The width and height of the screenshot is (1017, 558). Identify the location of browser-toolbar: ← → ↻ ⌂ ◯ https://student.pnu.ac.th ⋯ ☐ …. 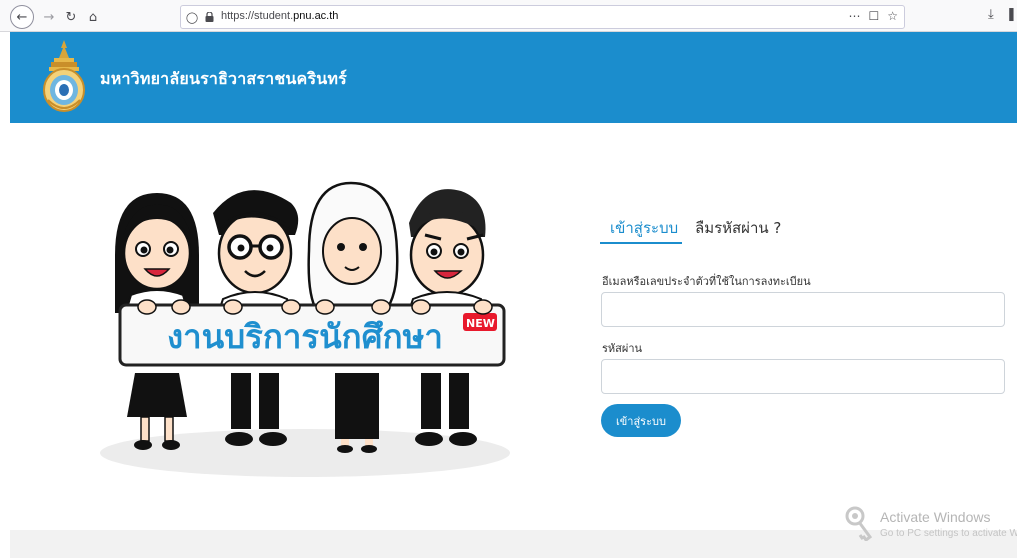
(508, 16).